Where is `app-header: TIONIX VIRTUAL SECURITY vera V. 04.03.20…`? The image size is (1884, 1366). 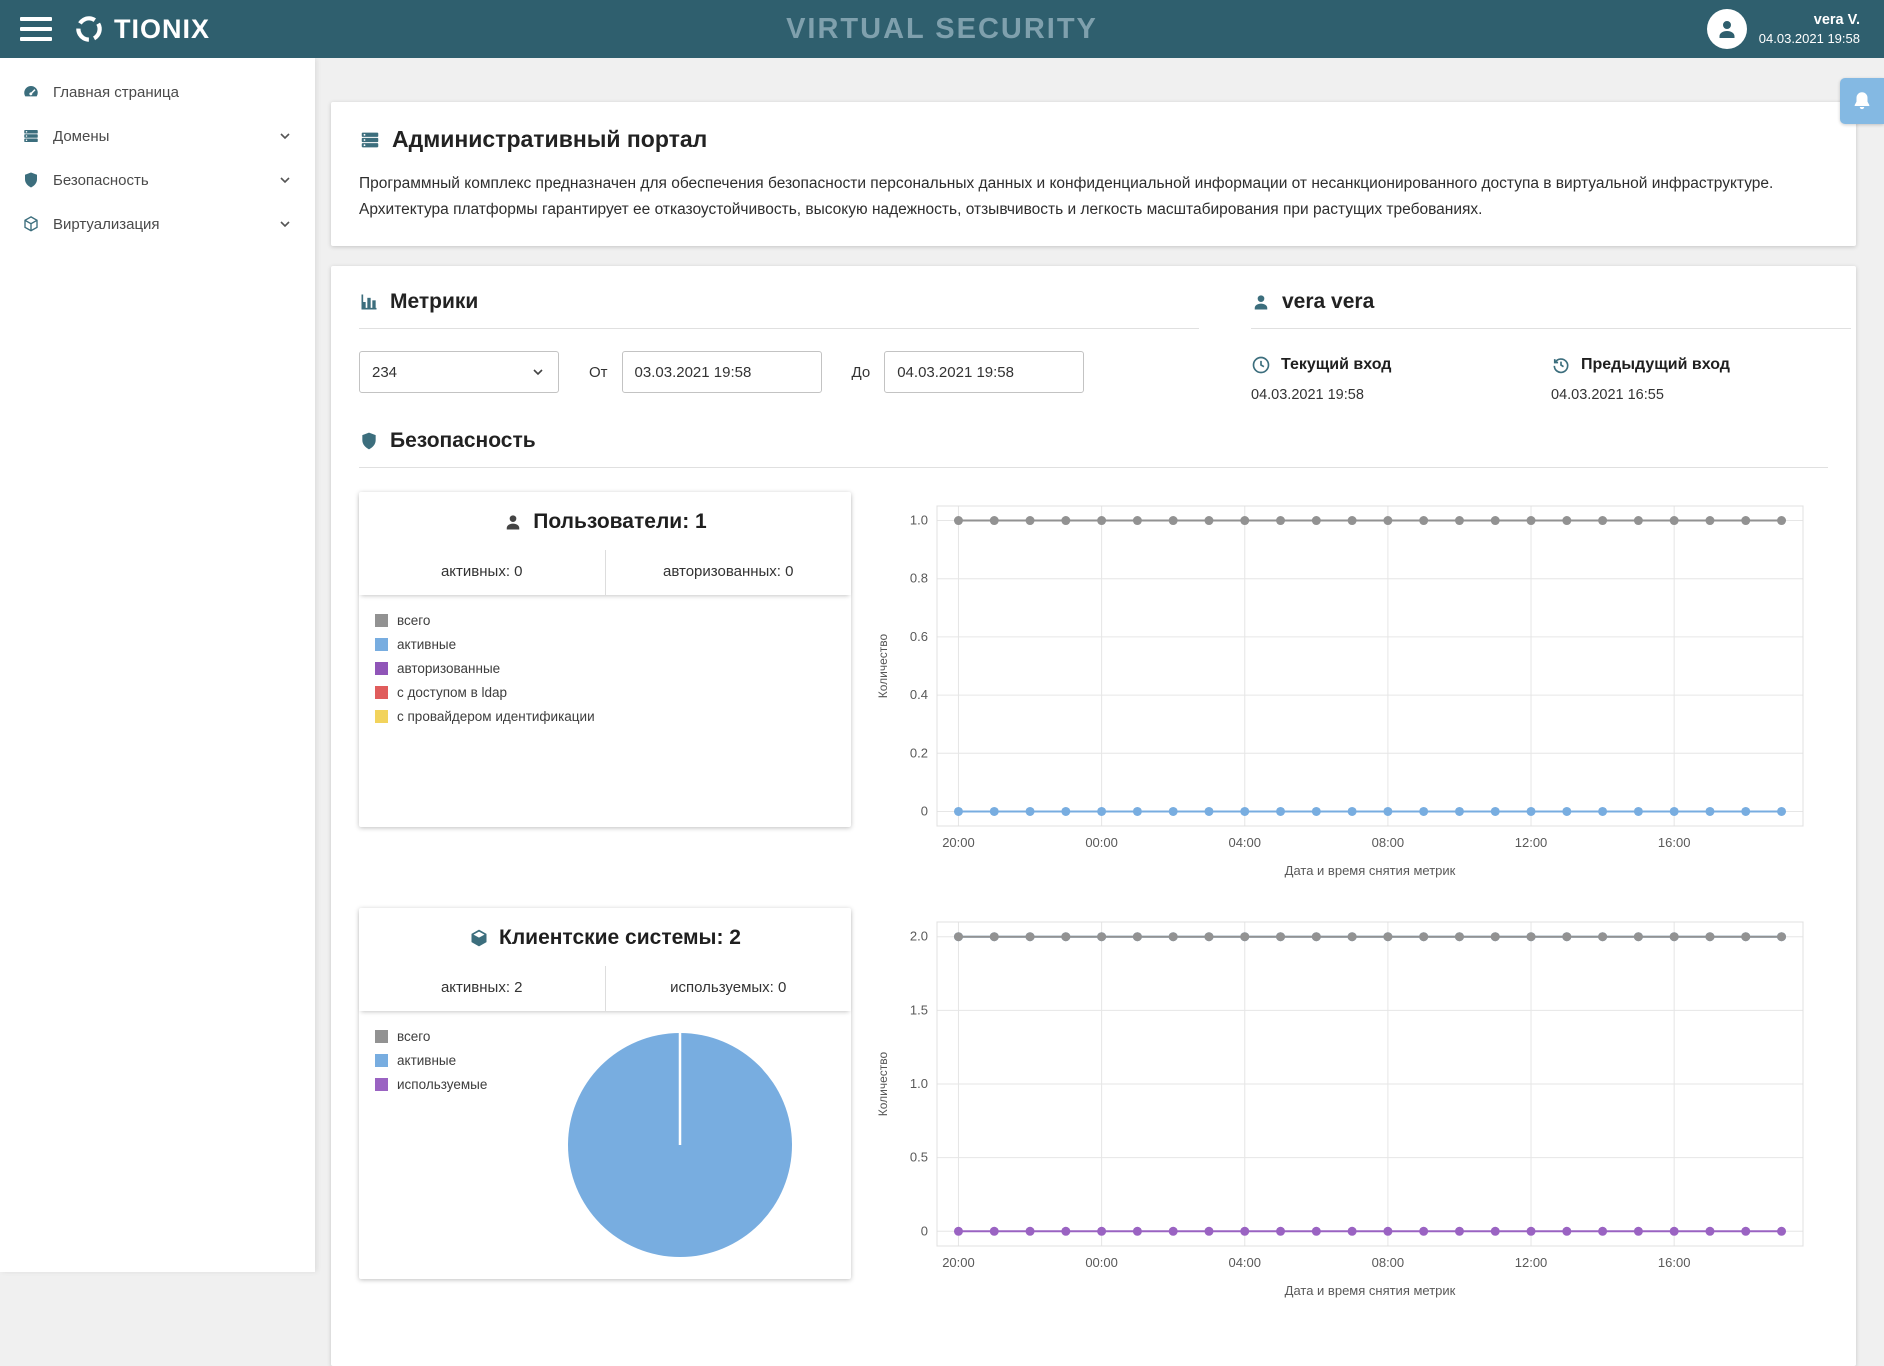
app-header: TIONIX VIRTUAL SECURITY vera V. 04.03.20… is located at coordinates (942, 29).